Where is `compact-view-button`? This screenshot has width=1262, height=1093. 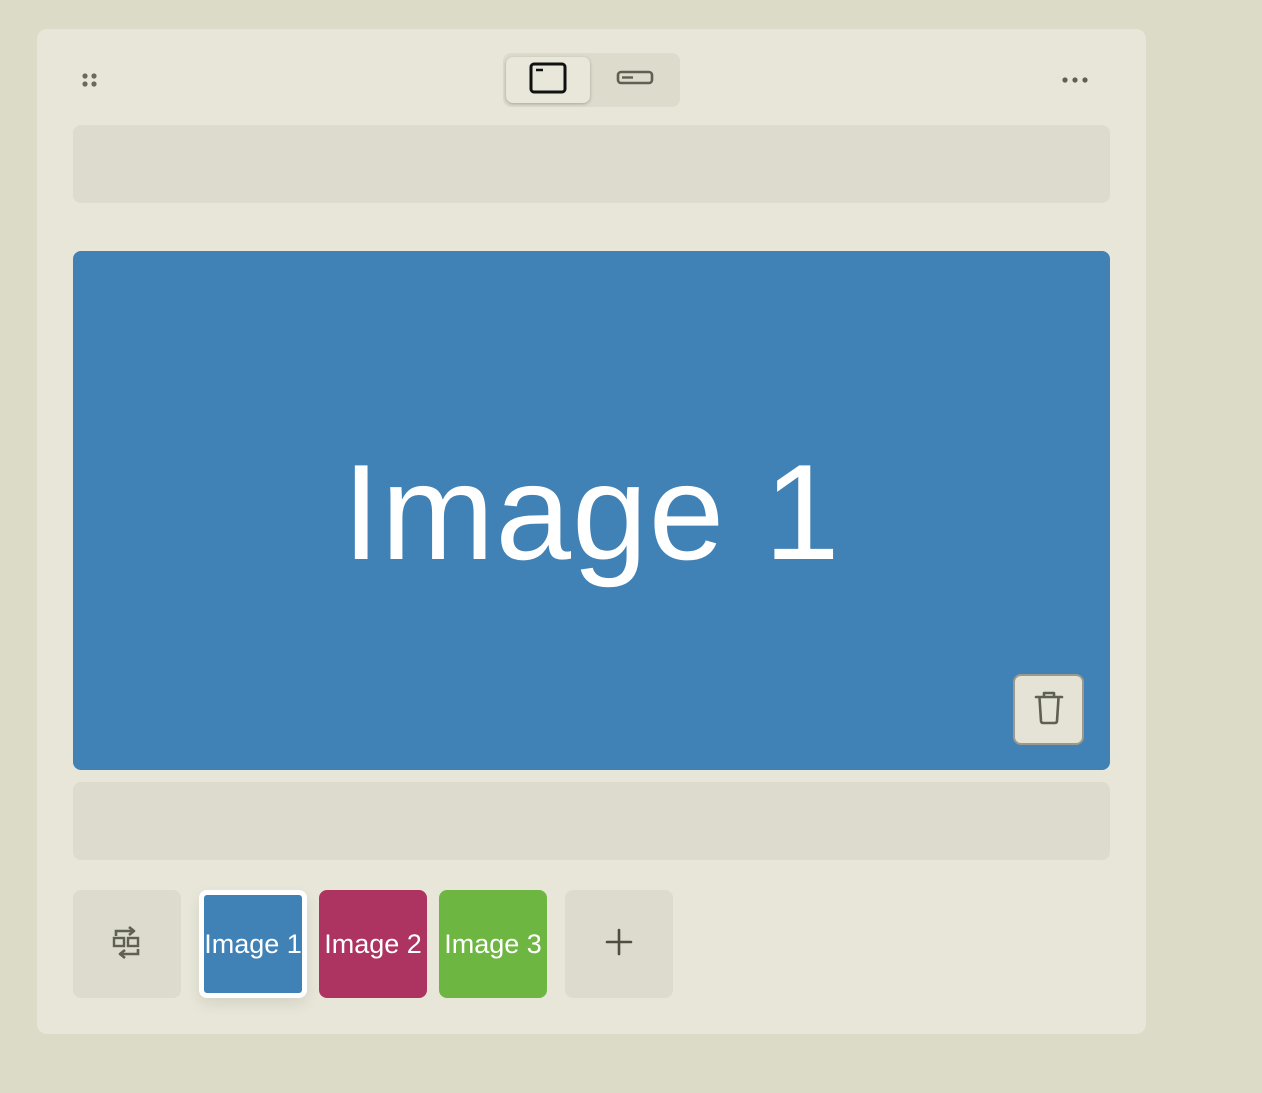 compact-view-button is located at coordinates (635, 80).